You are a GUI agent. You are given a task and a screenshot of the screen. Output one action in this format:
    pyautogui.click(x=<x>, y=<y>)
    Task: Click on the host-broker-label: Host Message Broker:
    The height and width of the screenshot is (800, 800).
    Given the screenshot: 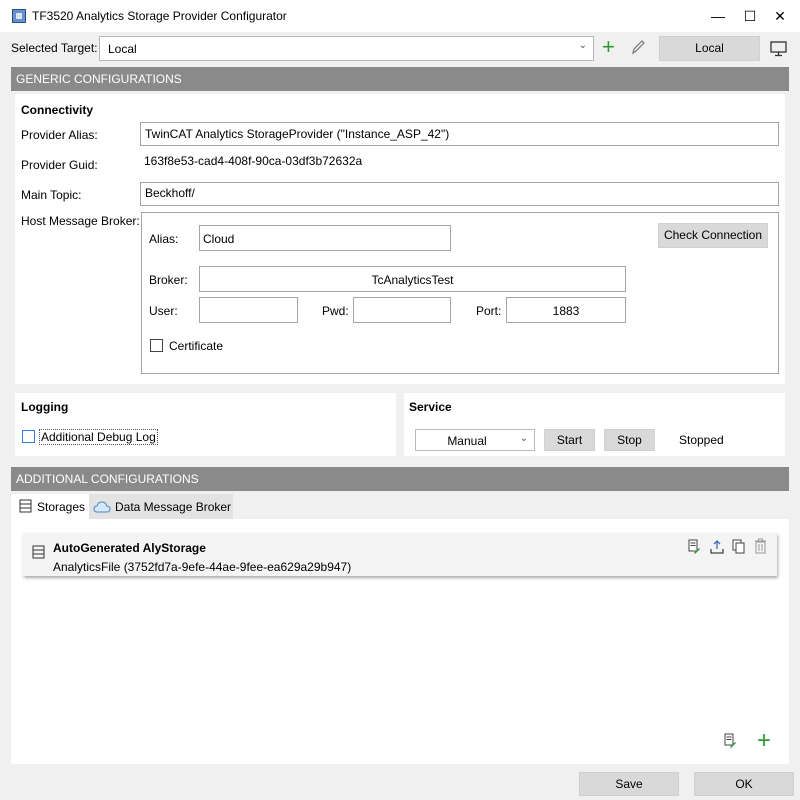 What is the action you would take?
    pyautogui.click(x=80, y=221)
    